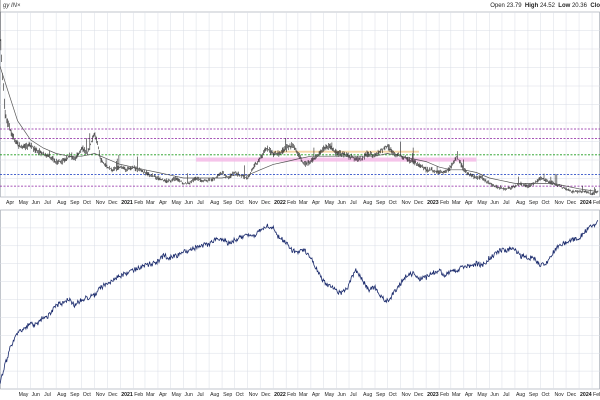 The width and height of the screenshot is (600, 400). I want to click on upper-axis-label: 2024, so click(586, 203).